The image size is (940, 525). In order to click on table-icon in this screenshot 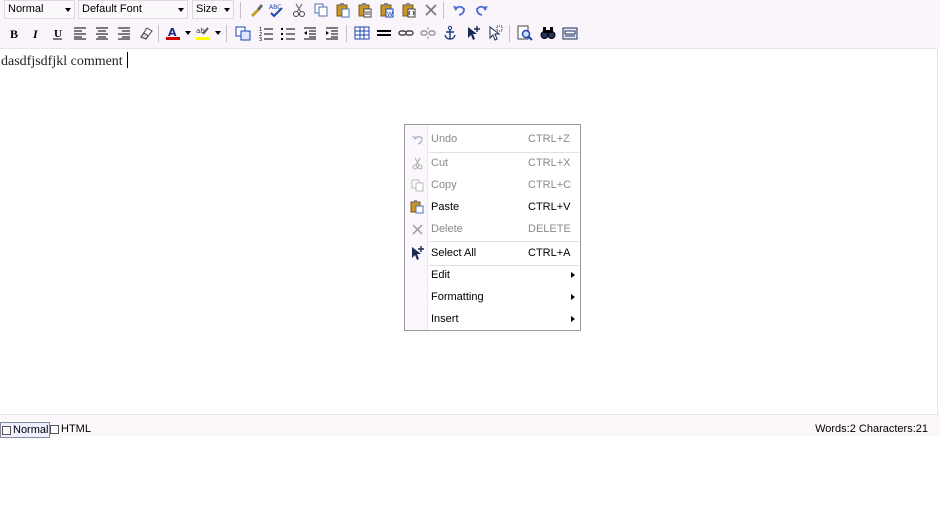, I will do `click(362, 33)`.